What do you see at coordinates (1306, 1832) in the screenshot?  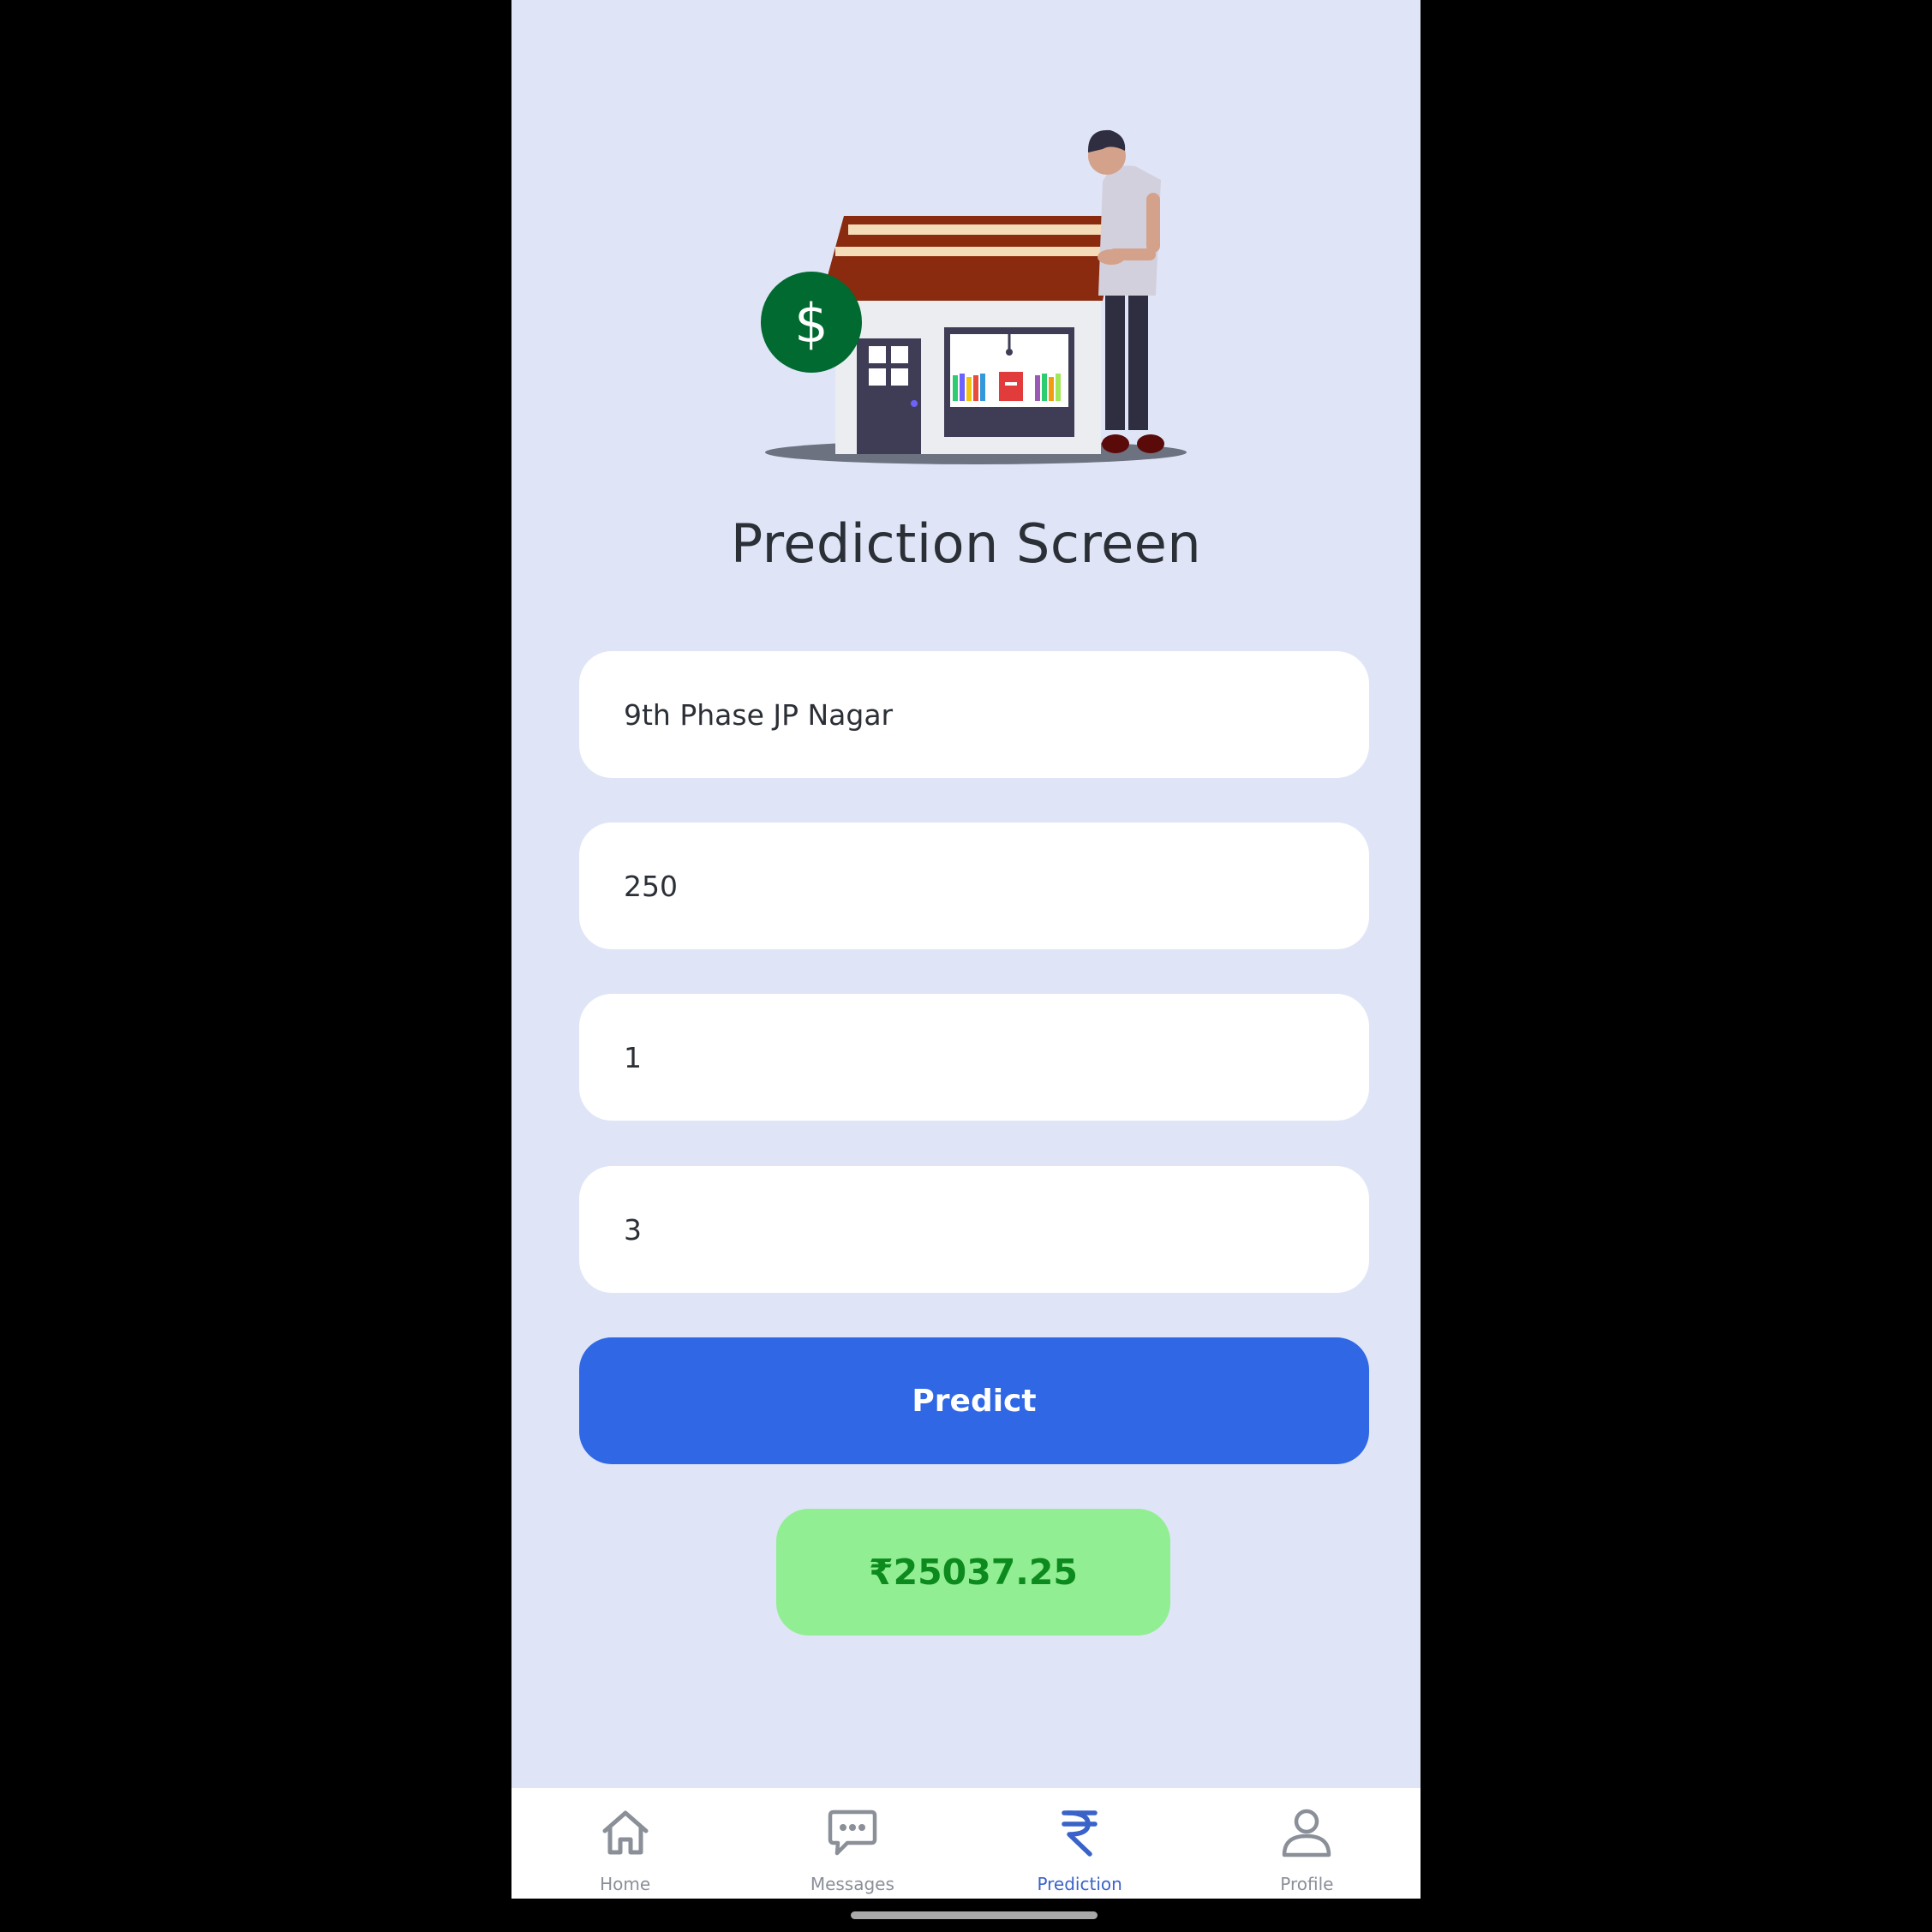 I see `user-icon` at bounding box center [1306, 1832].